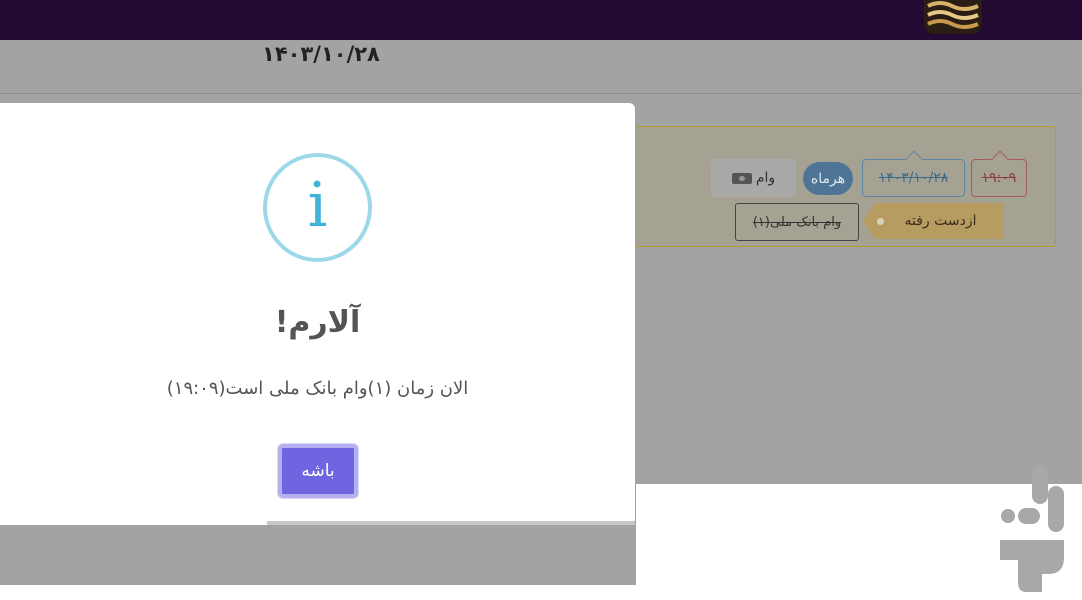  I want to click on status-tag: ازدست رفته, so click(933, 221).